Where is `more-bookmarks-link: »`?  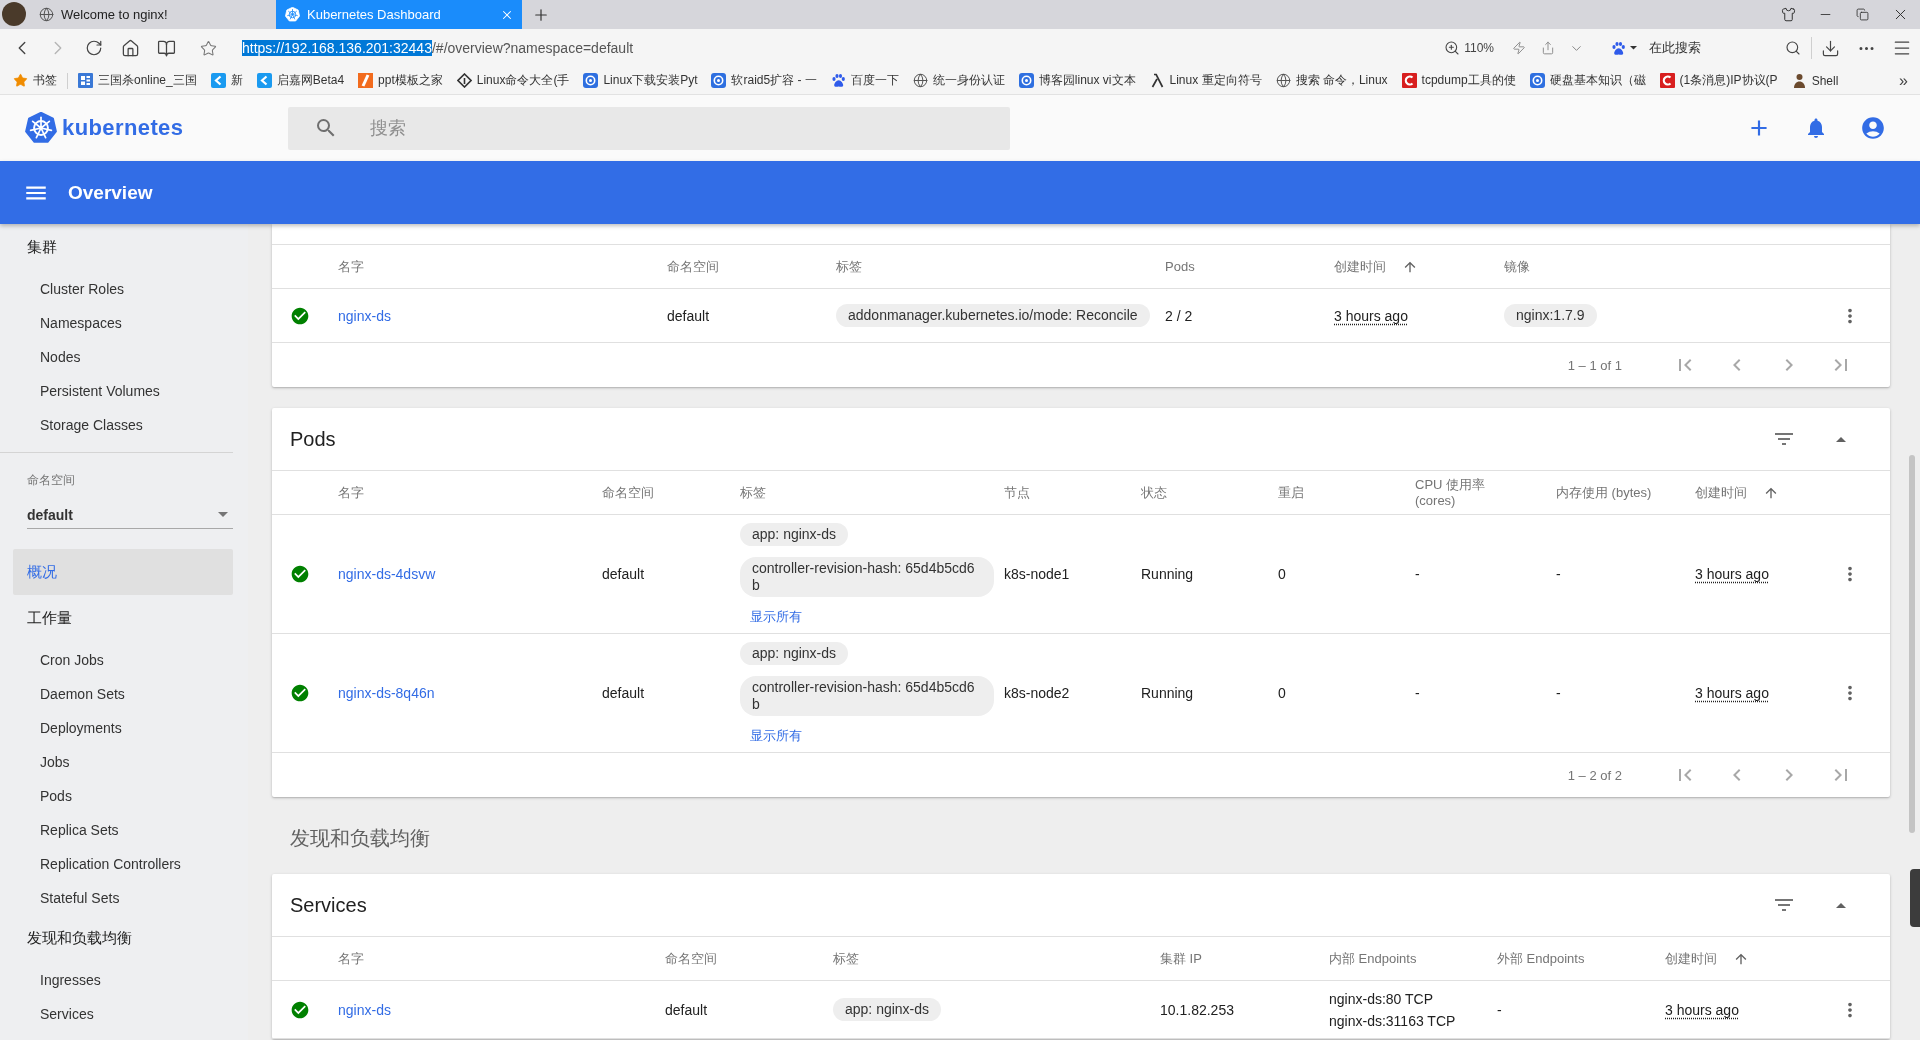
more-bookmarks-link: » is located at coordinates (1903, 80).